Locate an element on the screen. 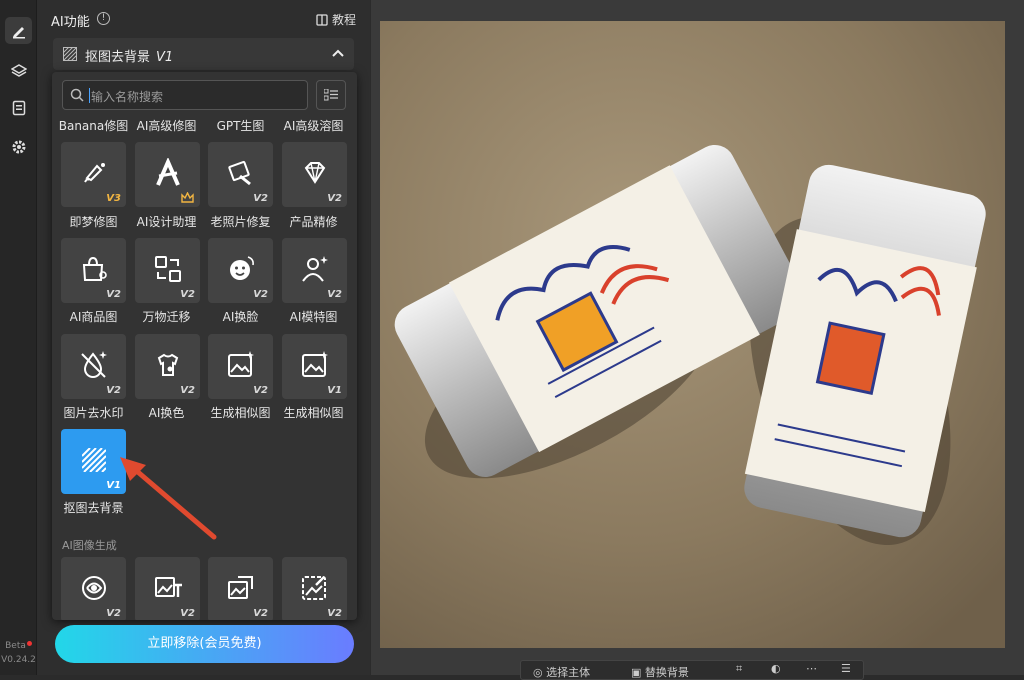 The height and width of the screenshot is (680, 1024). tool-tile-product-retouch: V2 is located at coordinates (314, 174).